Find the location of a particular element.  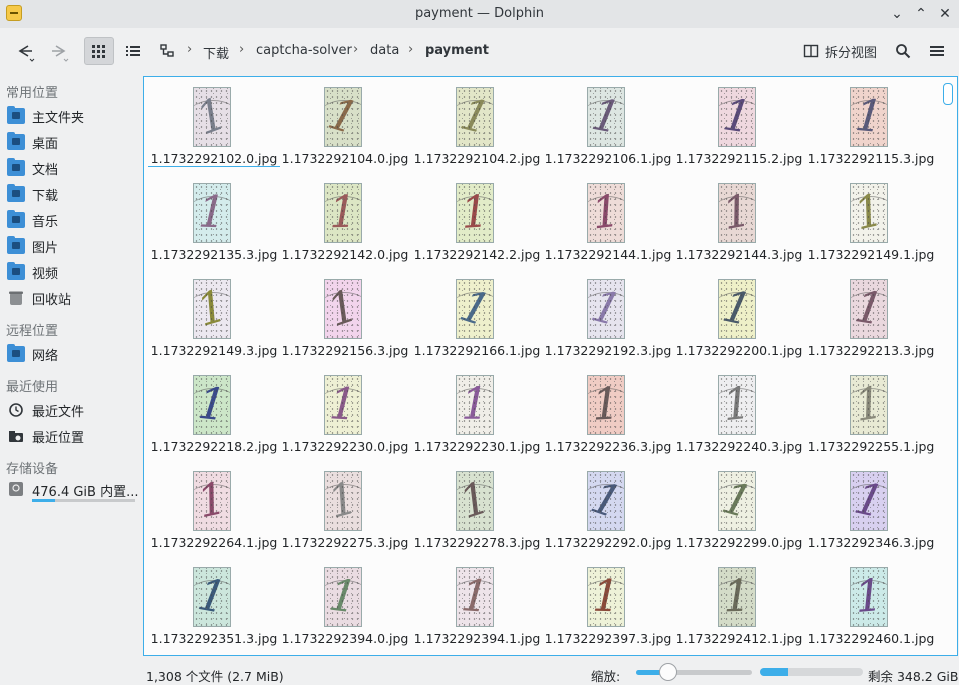

file-item: 1 1.1732292292.0.jpg is located at coordinates (606, 516).